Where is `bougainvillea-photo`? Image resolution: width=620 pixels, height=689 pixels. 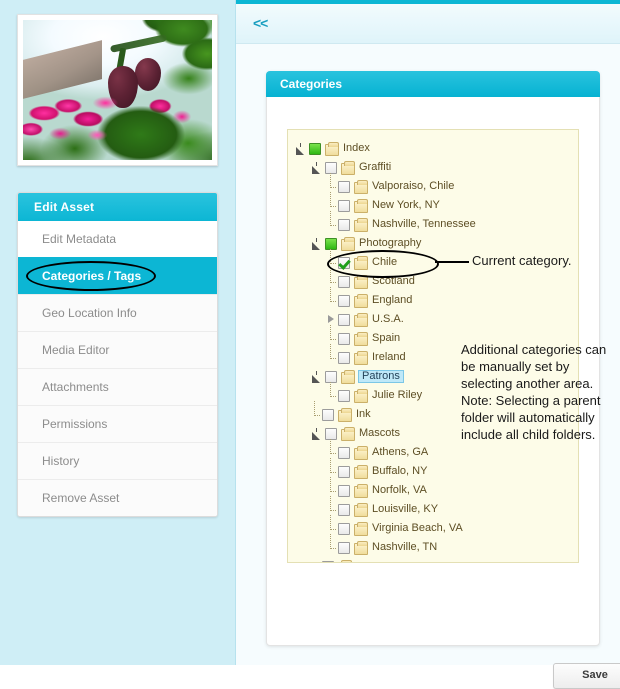
bougainvillea-photo is located at coordinates (117, 90).